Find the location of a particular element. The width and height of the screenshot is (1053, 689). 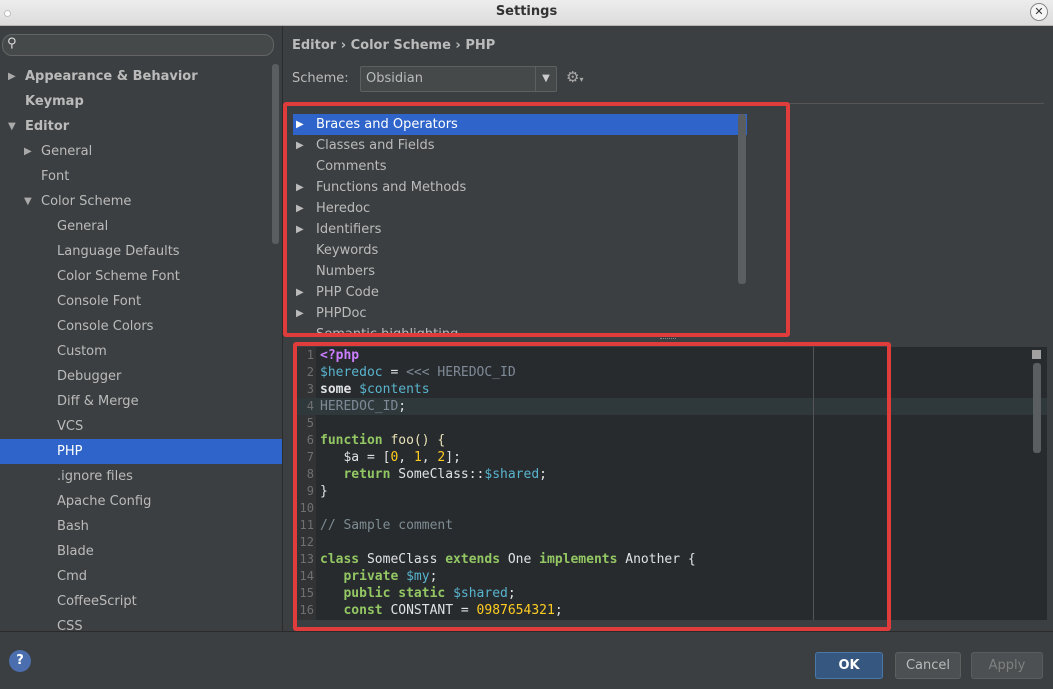

code-token: some is located at coordinates (340, 389).